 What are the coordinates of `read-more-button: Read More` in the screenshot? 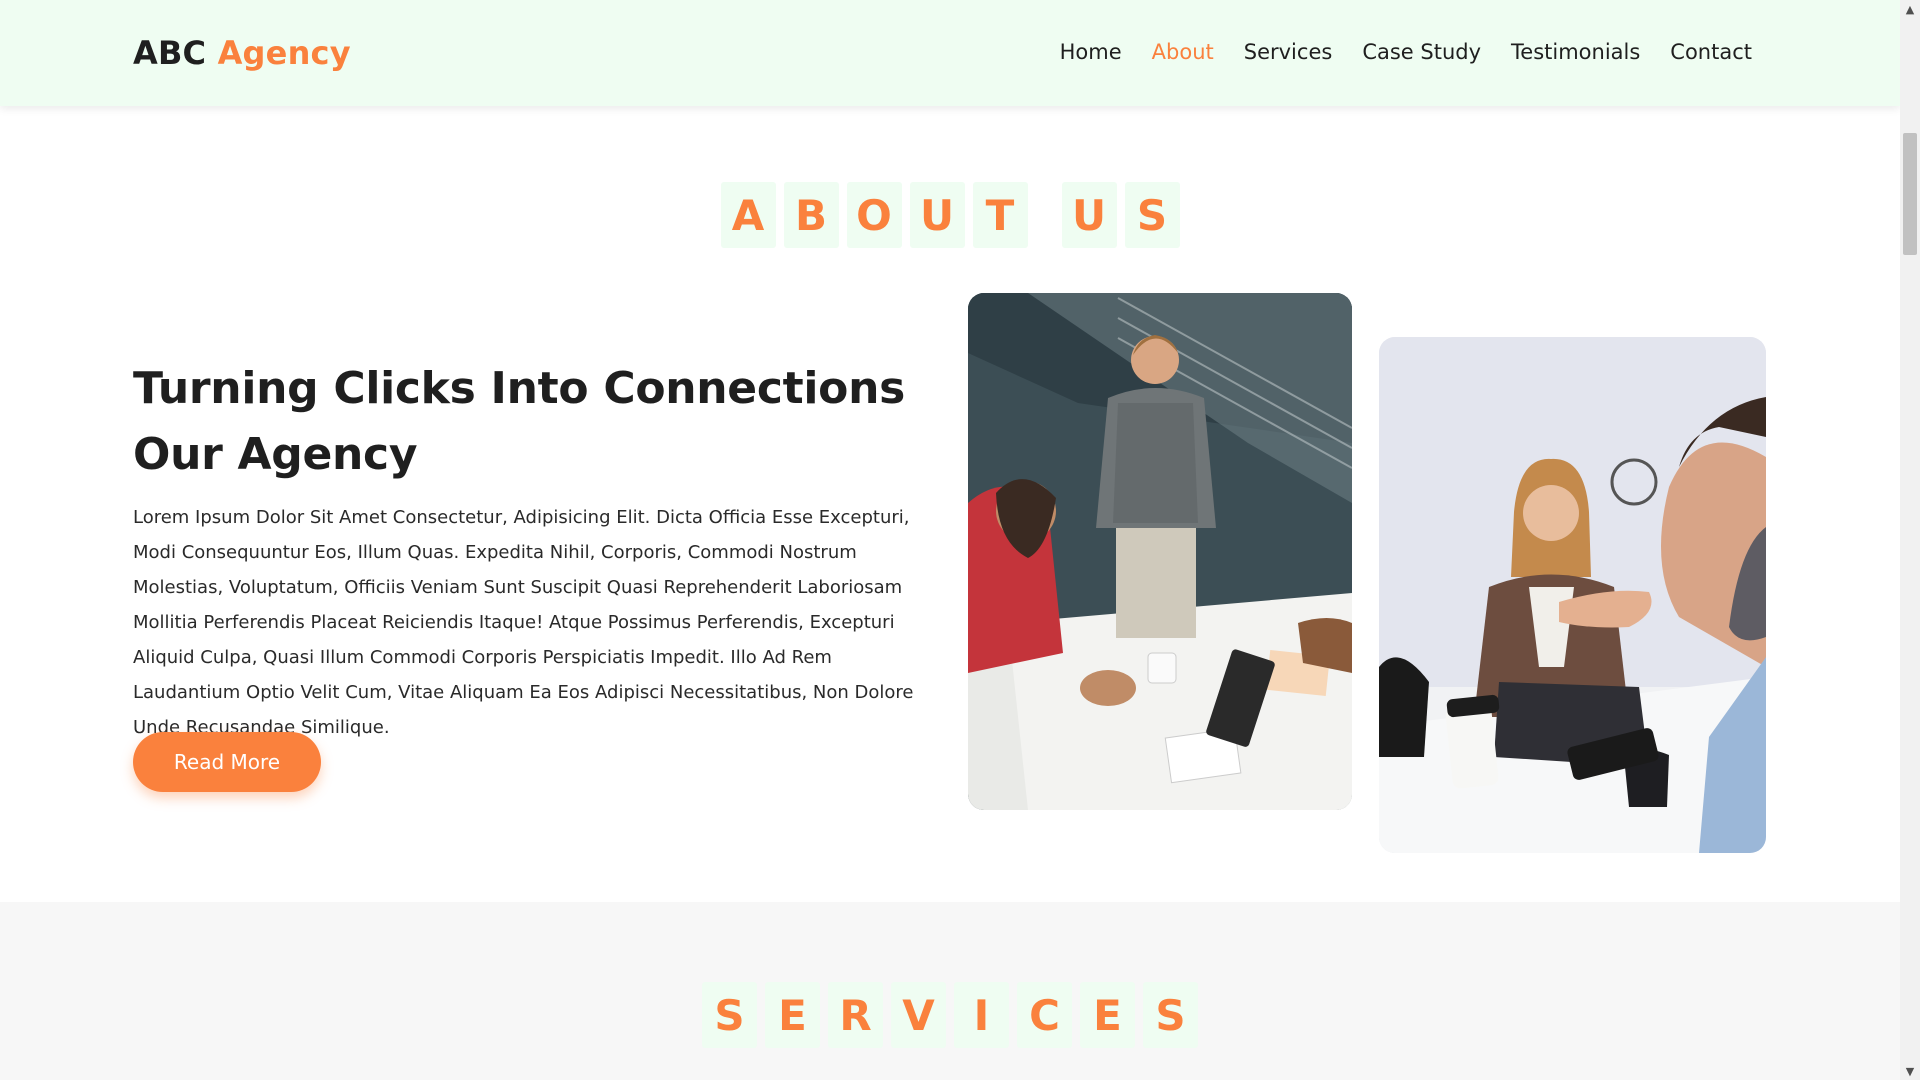 It's located at (227, 762).